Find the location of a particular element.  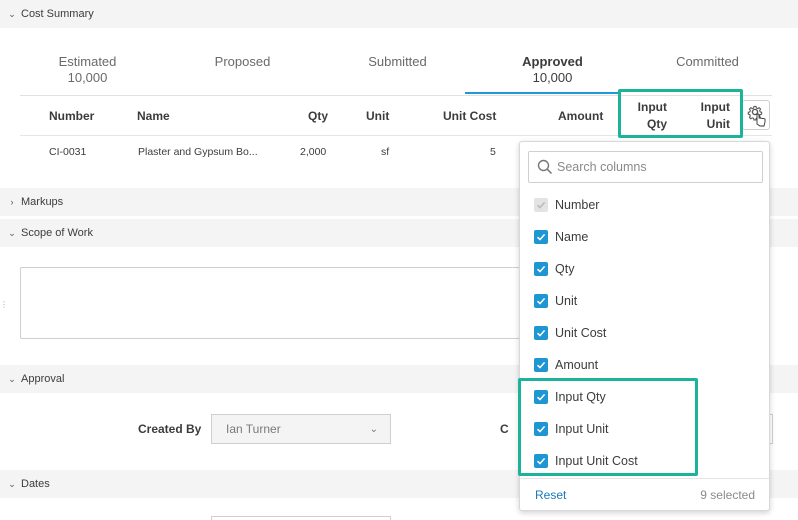

section-title: Markups is located at coordinates (42, 202).